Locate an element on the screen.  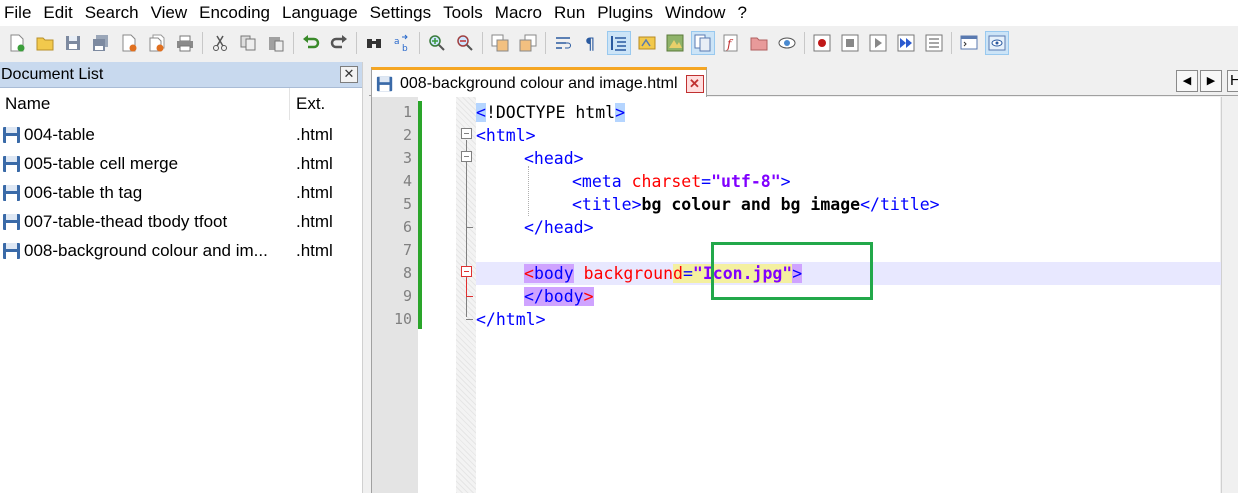
fold-toggle-html is located at coordinates (466, 133).